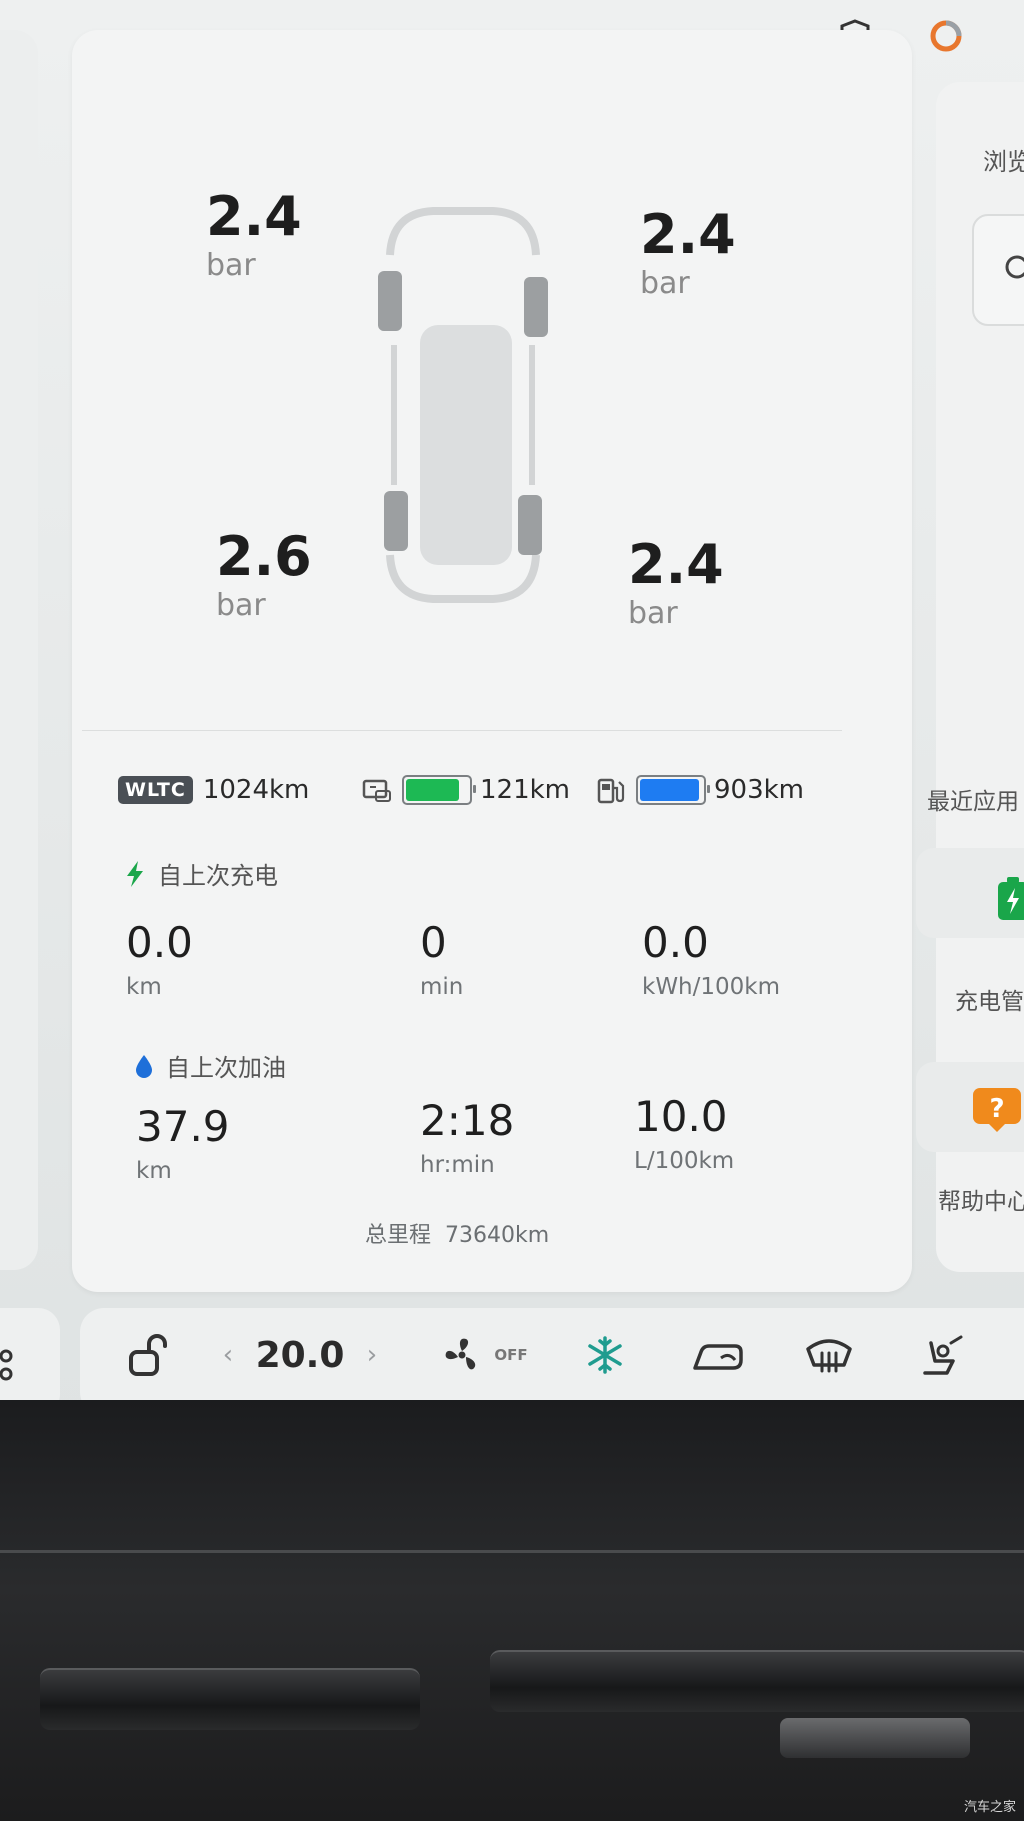  I want to click on wltc-range-value: 1024km, so click(256, 790).